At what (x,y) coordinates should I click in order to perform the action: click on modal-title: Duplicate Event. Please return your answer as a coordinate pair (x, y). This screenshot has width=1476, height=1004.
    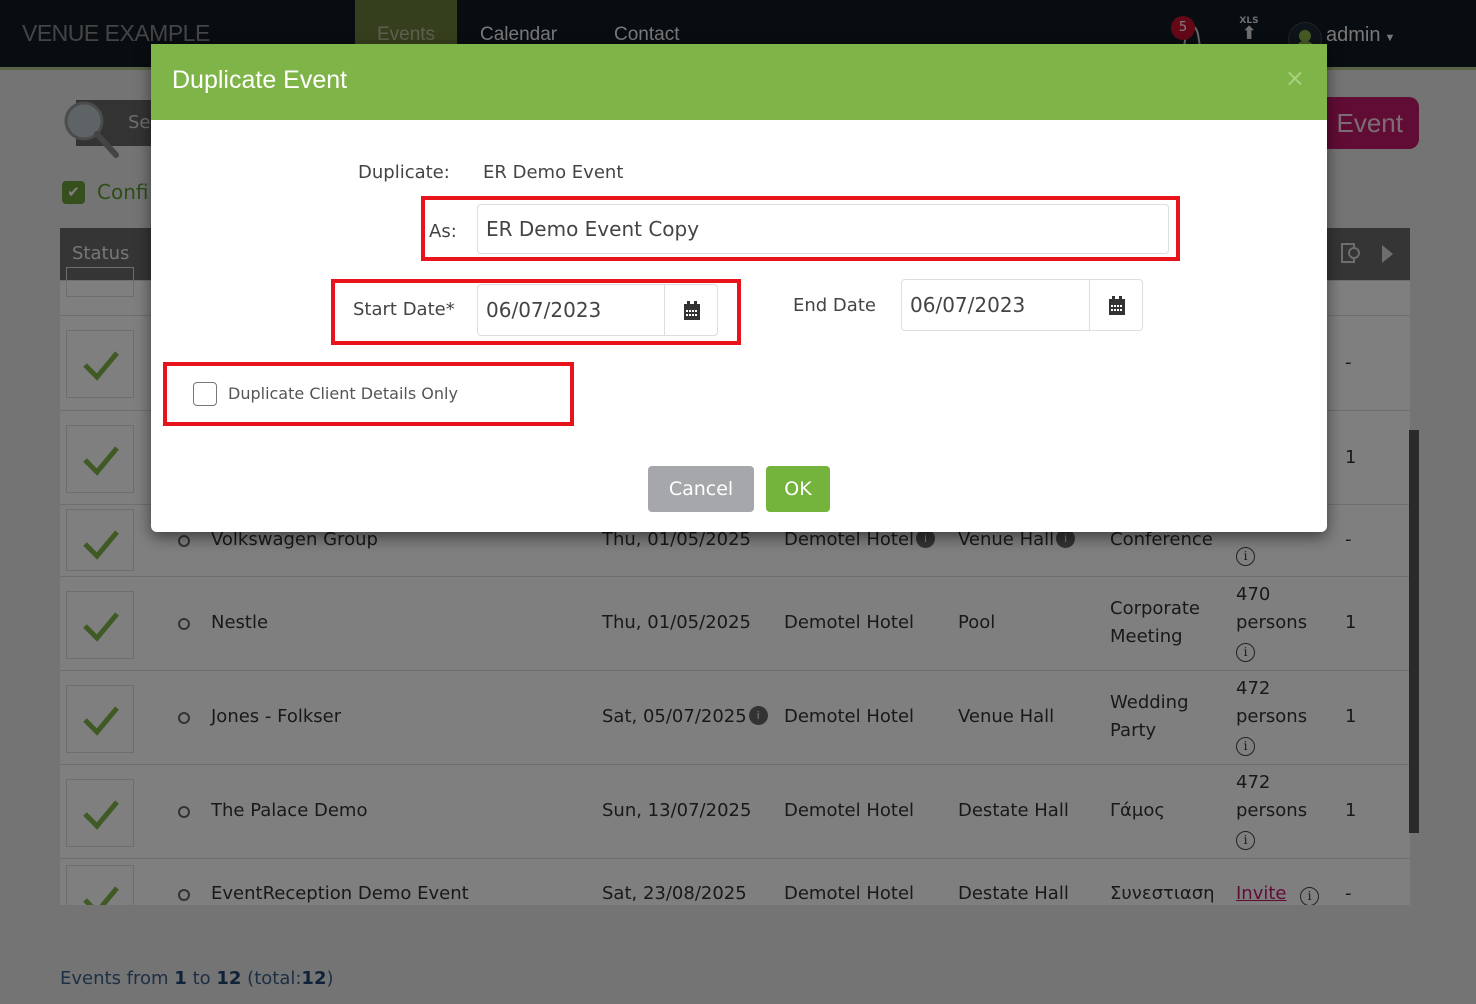
    Looking at the image, I should click on (260, 80).